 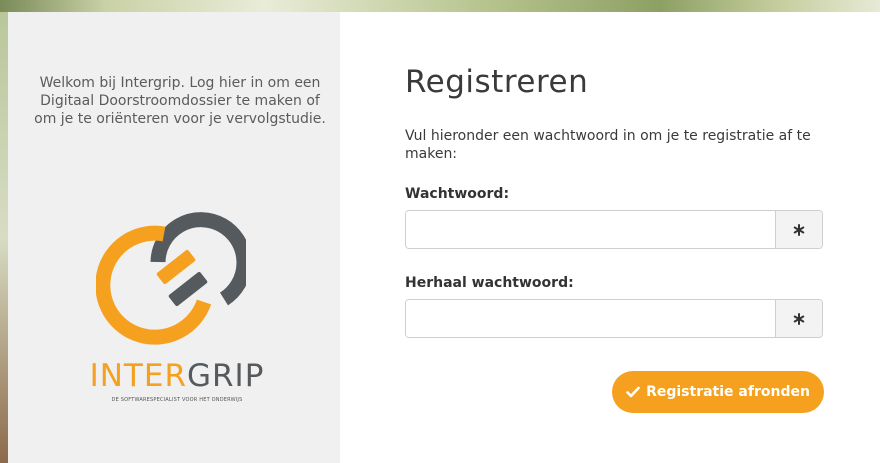 What do you see at coordinates (497, 82) in the screenshot?
I see `page-title: Registreren` at bounding box center [497, 82].